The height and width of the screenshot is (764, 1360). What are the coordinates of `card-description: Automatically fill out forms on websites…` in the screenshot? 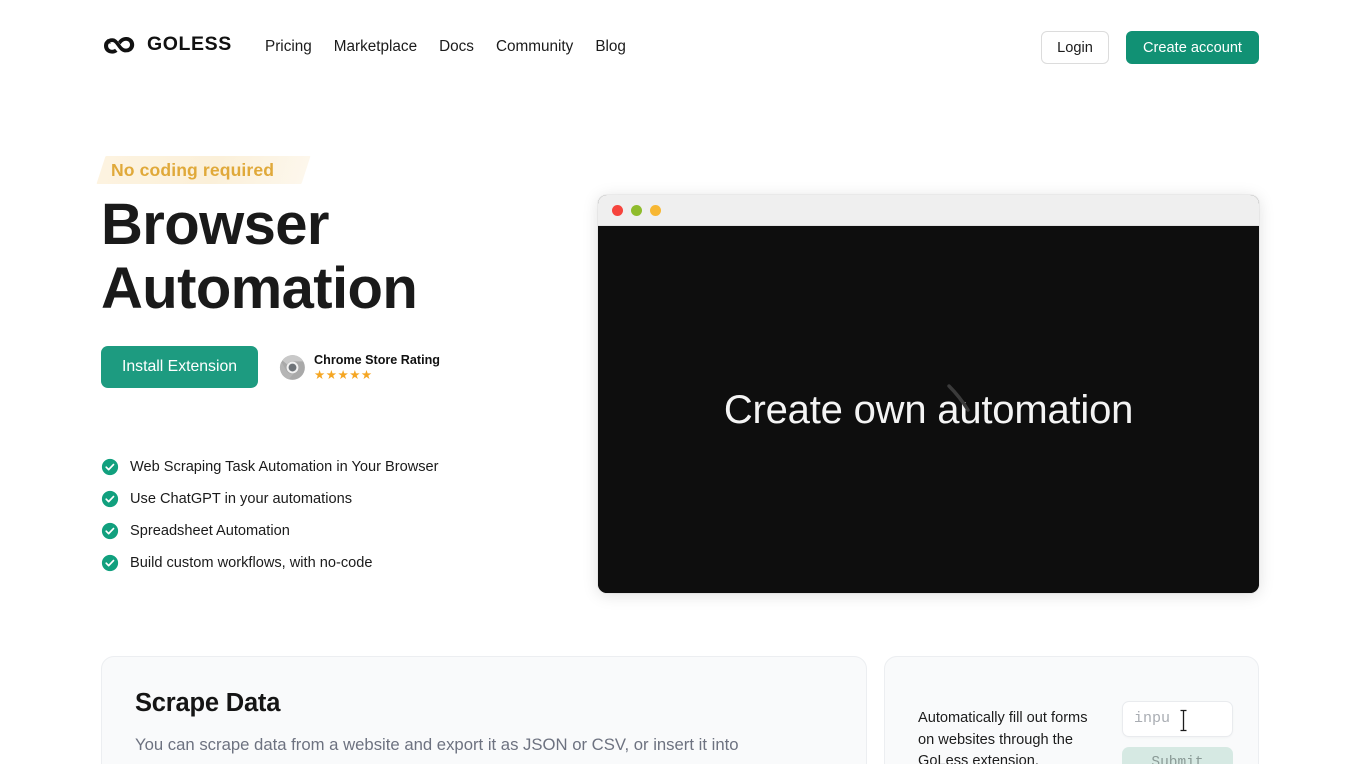 It's located at (1003, 737).